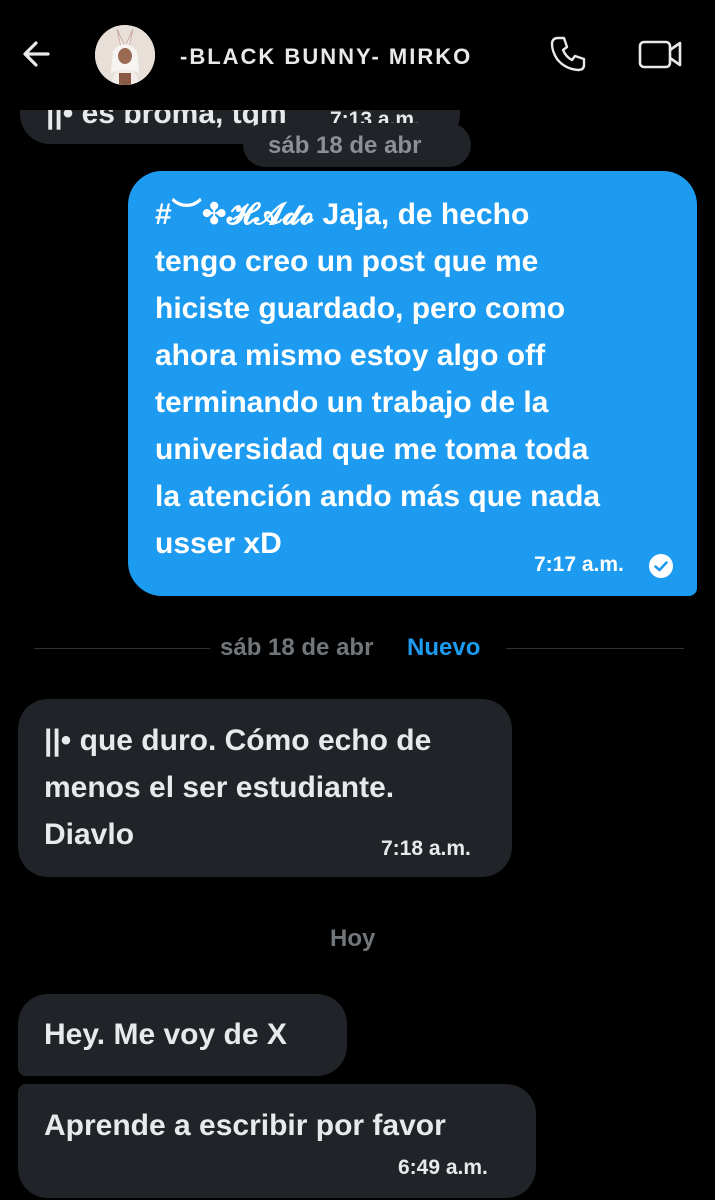  What do you see at coordinates (444, 647) in the screenshot?
I see `new-messages-label: Nuevo` at bounding box center [444, 647].